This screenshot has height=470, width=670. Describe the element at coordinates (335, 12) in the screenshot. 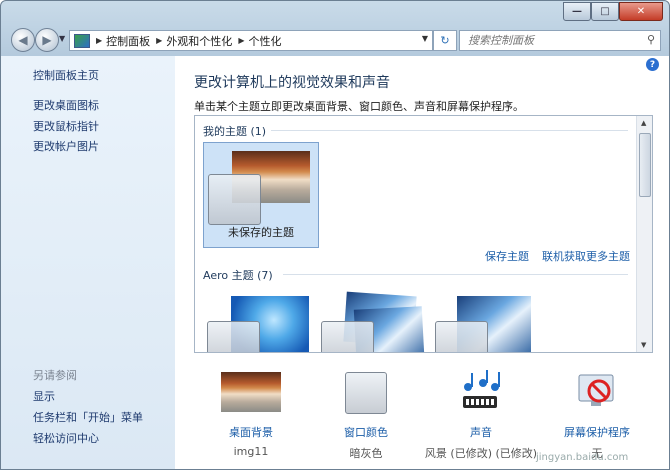

I see `title-bar: — □ ✕` at that location.